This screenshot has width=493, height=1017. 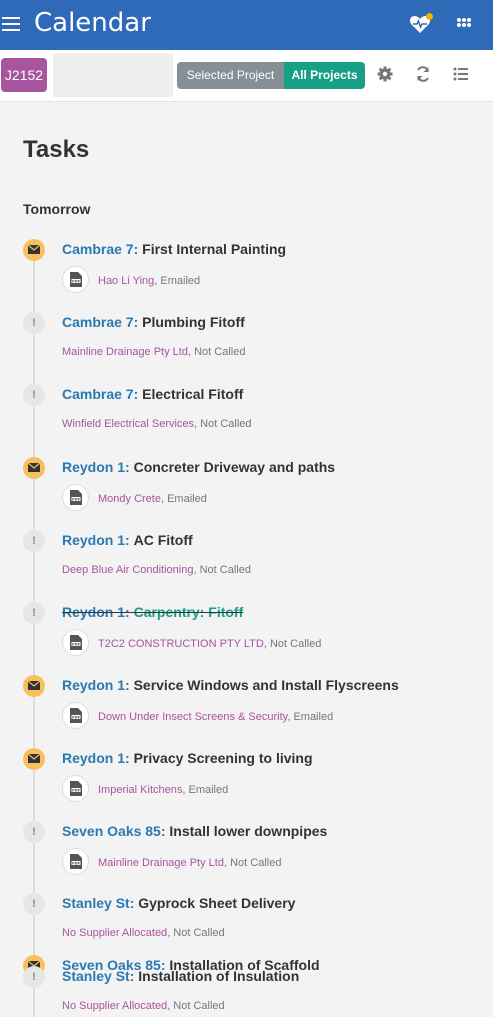 I want to click on notification-dot, so click(x=429, y=16).